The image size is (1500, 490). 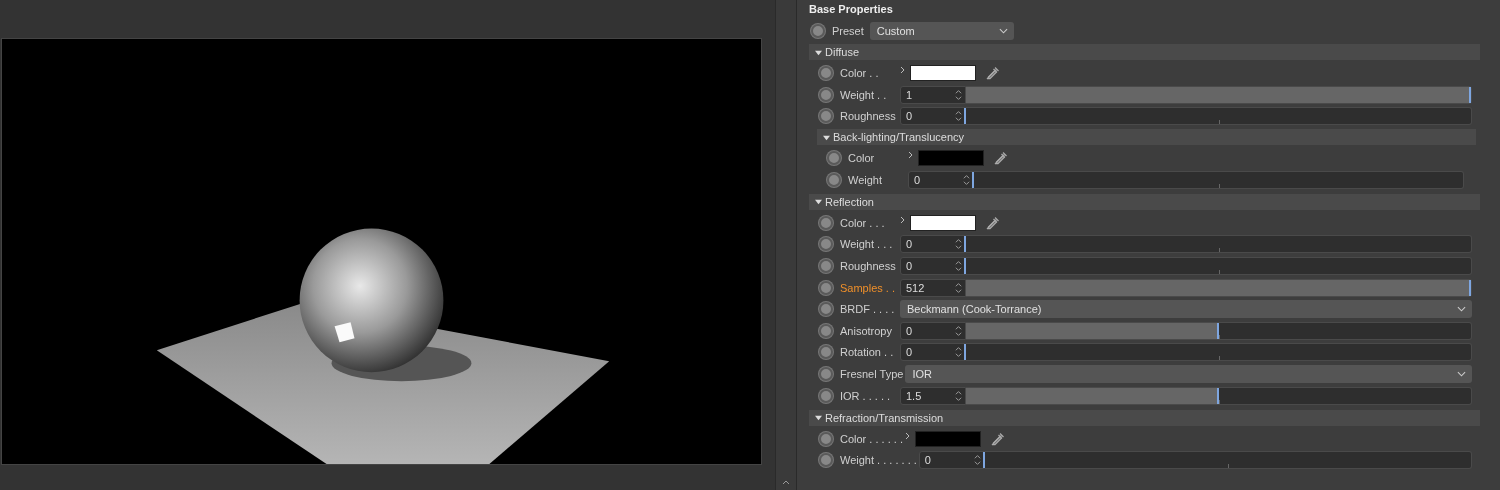 What do you see at coordinates (1188, 373) in the screenshot?
I see `dropdown: IOR` at bounding box center [1188, 373].